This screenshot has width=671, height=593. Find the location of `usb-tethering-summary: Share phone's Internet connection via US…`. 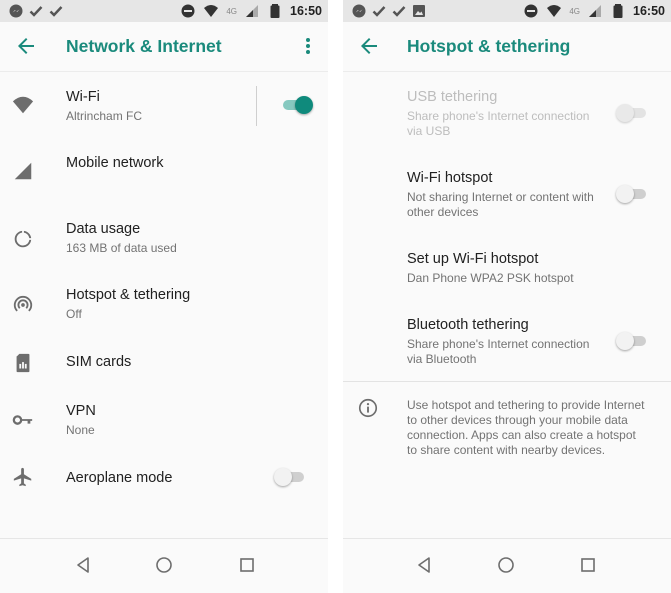

usb-tethering-summary: Share phone's Internet connection via US… is located at coordinates (498, 123).